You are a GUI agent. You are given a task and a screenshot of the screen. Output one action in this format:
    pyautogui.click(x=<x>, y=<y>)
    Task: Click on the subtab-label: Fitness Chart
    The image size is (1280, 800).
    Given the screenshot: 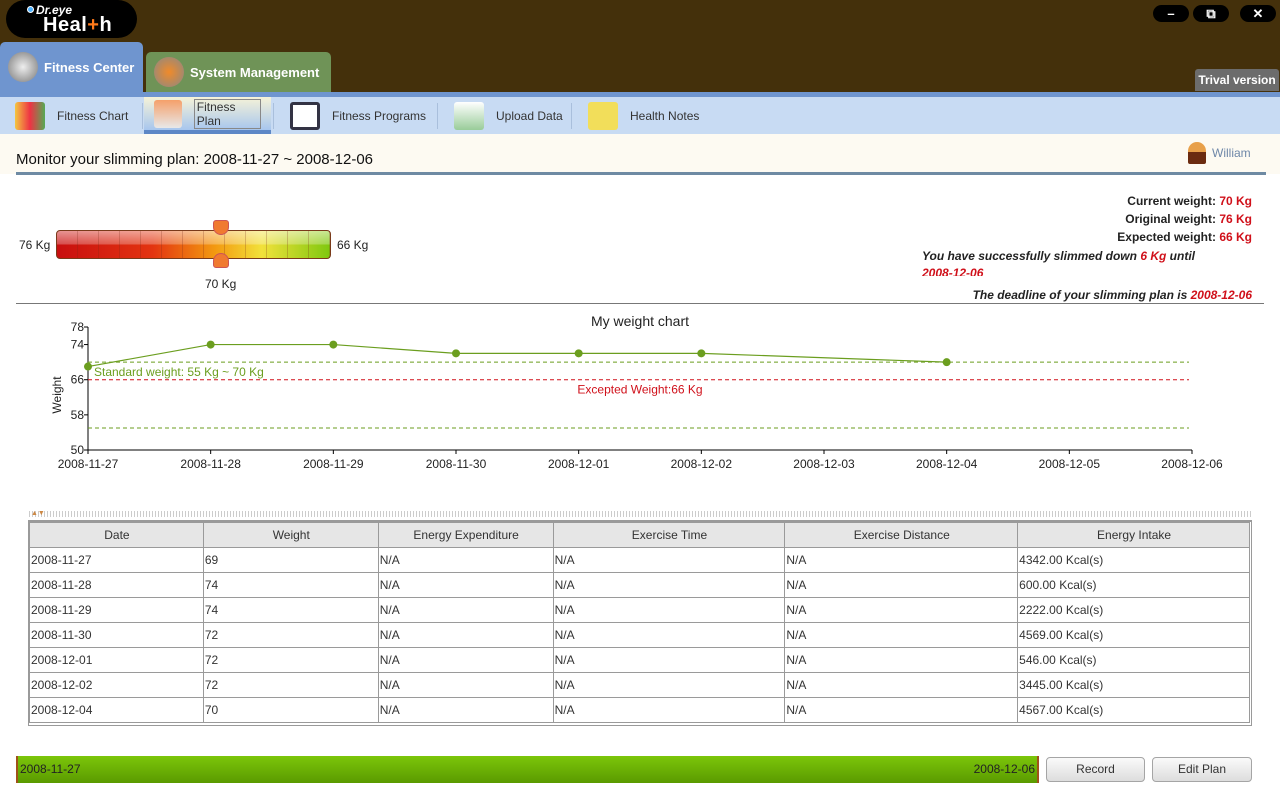 What is the action you would take?
    pyautogui.click(x=93, y=115)
    